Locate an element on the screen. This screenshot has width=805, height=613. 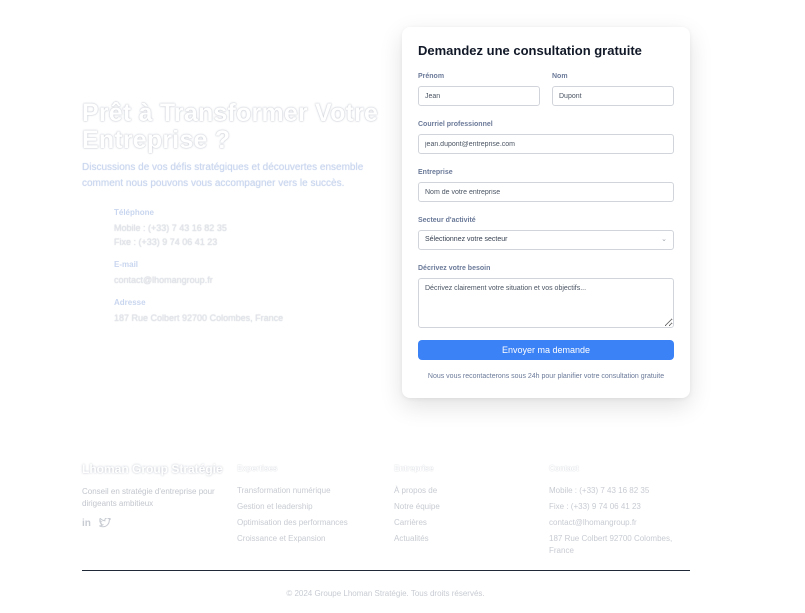
footer-contact-item: 187 Rue Colbert 92700 Colombes, France is located at coordinates (611, 544).